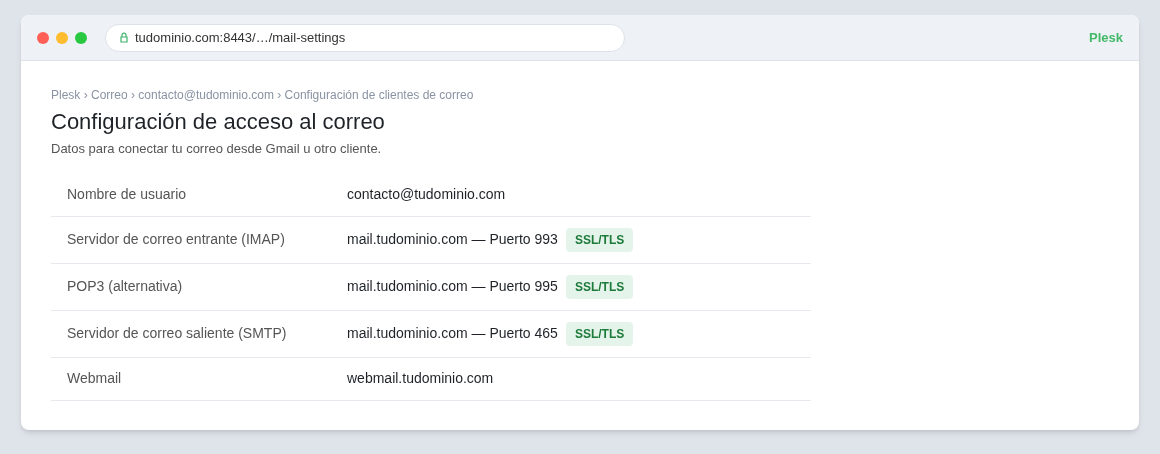 The width and height of the screenshot is (1160, 454). I want to click on url-text: tudominio.com:8443/…/mail-settings, so click(240, 37).